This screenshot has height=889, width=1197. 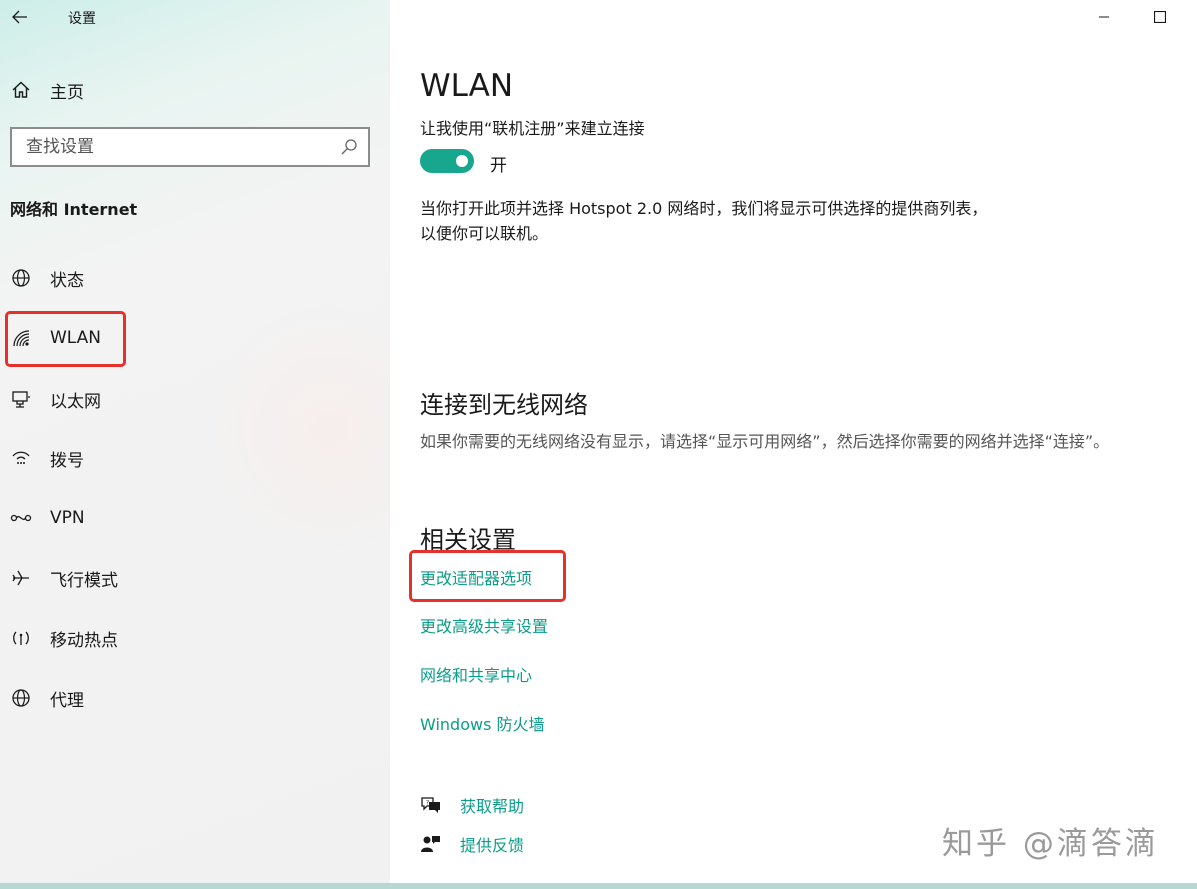 What do you see at coordinates (21, 698) in the screenshot?
I see `proxy-globe-icon` at bounding box center [21, 698].